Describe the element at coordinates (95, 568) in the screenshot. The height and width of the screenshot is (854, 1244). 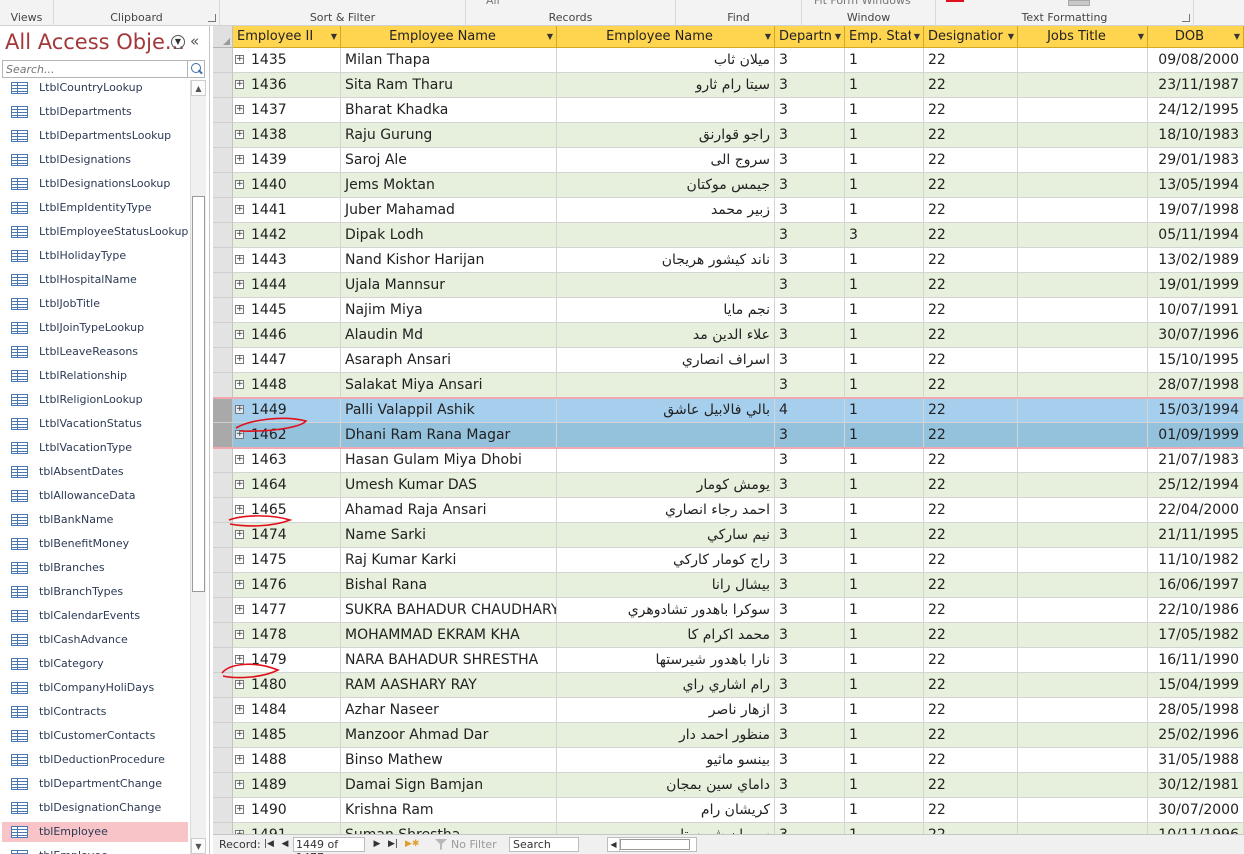
I see `nav-item-table: tblBranches` at that location.